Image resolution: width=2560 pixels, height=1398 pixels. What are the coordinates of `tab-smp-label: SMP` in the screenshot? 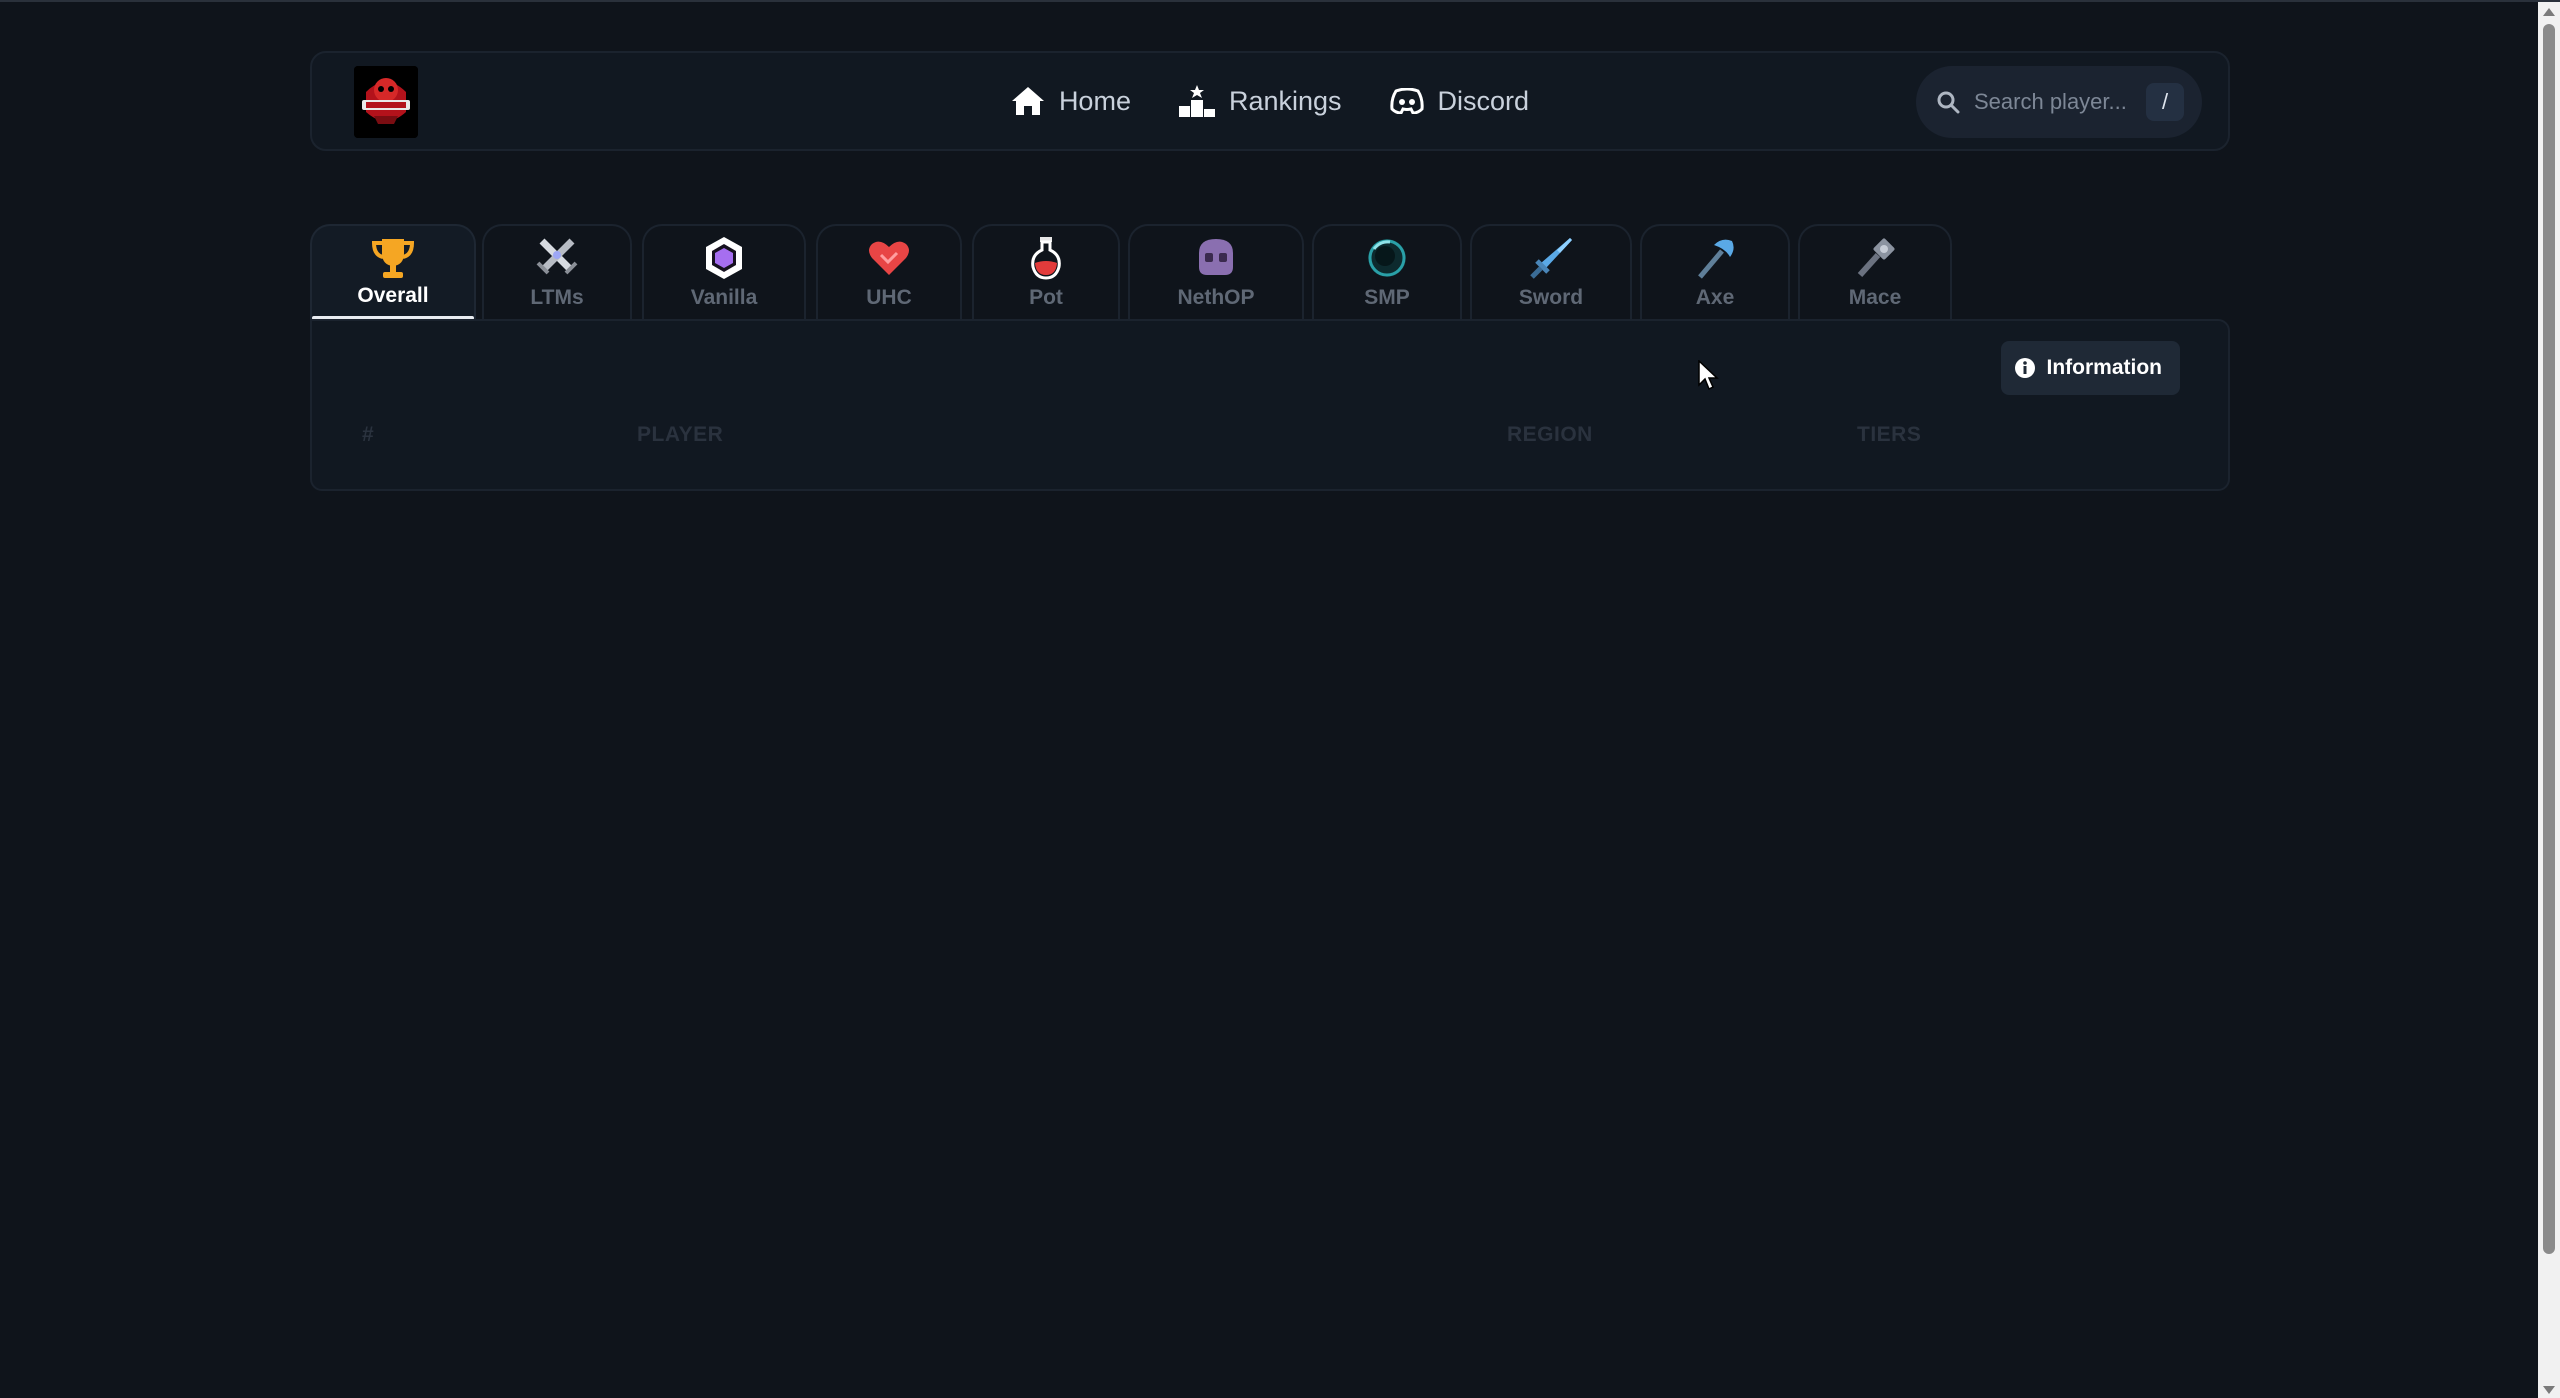 It's located at (1387, 297).